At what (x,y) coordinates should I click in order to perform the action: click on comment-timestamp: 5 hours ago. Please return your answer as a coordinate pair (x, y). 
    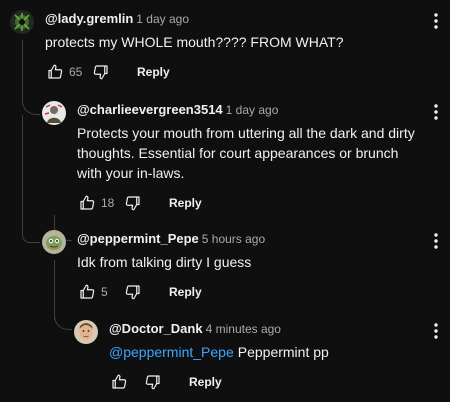
    Looking at the image, I should click on (233, 239).